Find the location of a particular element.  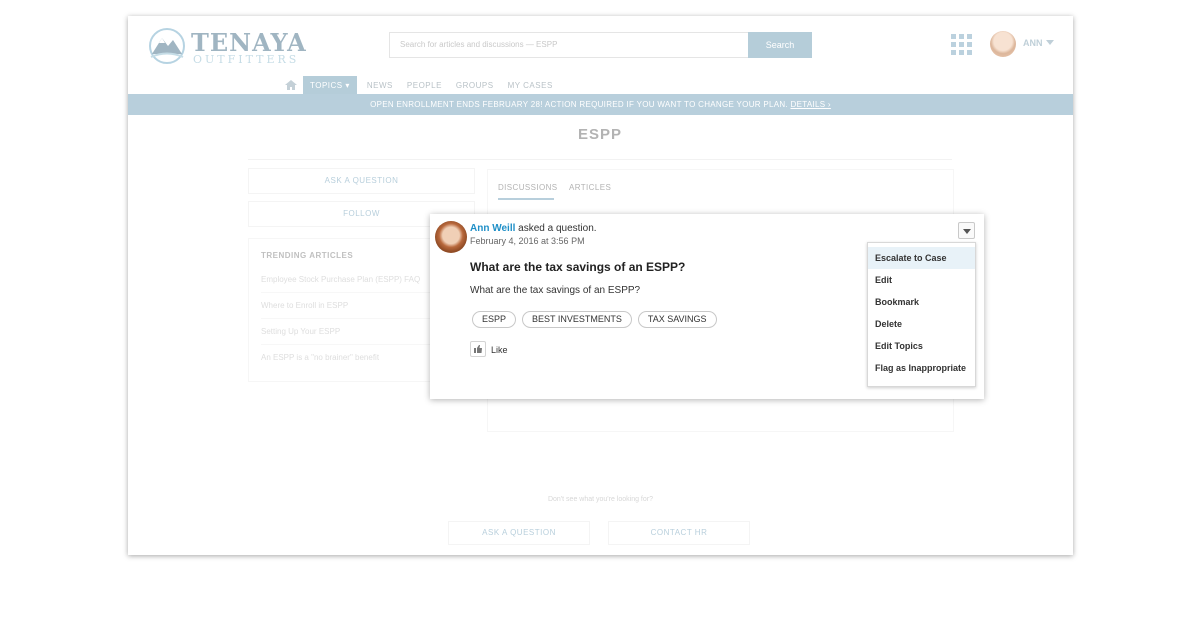

menu-item-escalate-to-case: Escalate to Case is located at coordinates (921, 258).